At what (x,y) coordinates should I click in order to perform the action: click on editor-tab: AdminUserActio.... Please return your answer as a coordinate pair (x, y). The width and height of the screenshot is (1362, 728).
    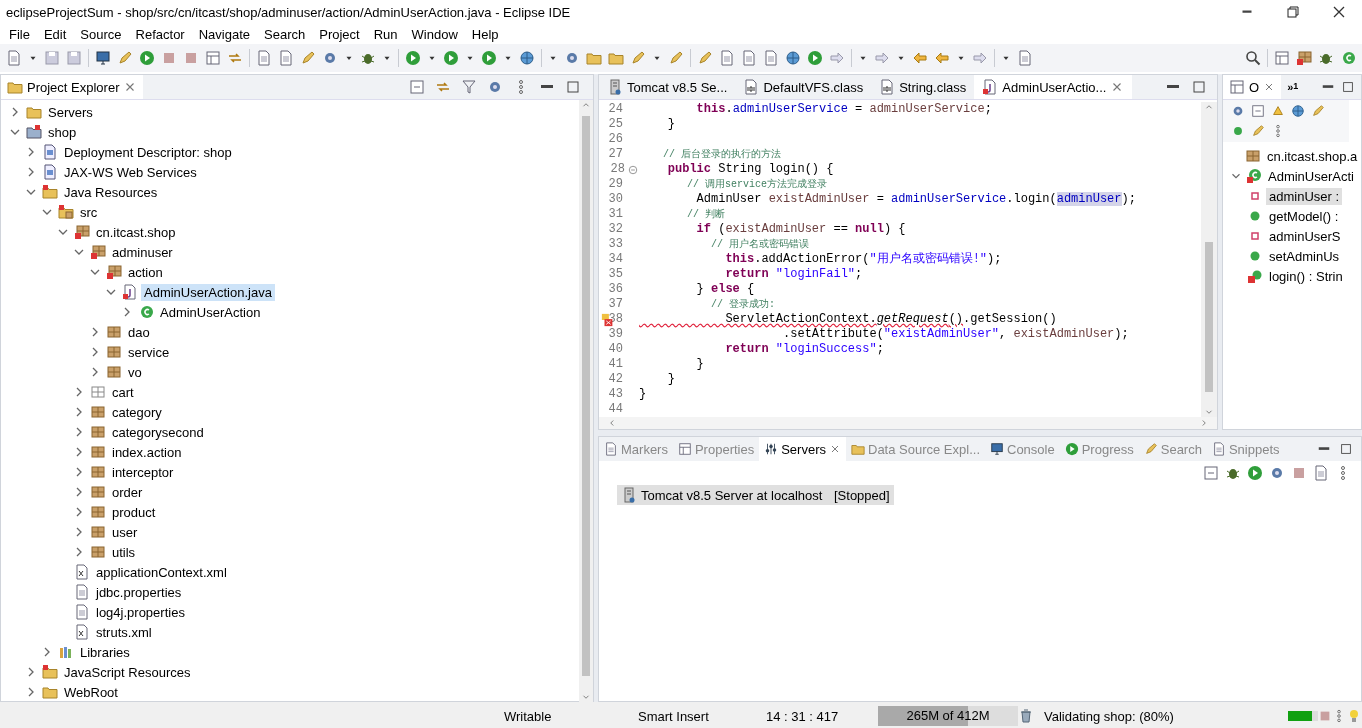
    Looking at the image, I should click on (1053, 87).